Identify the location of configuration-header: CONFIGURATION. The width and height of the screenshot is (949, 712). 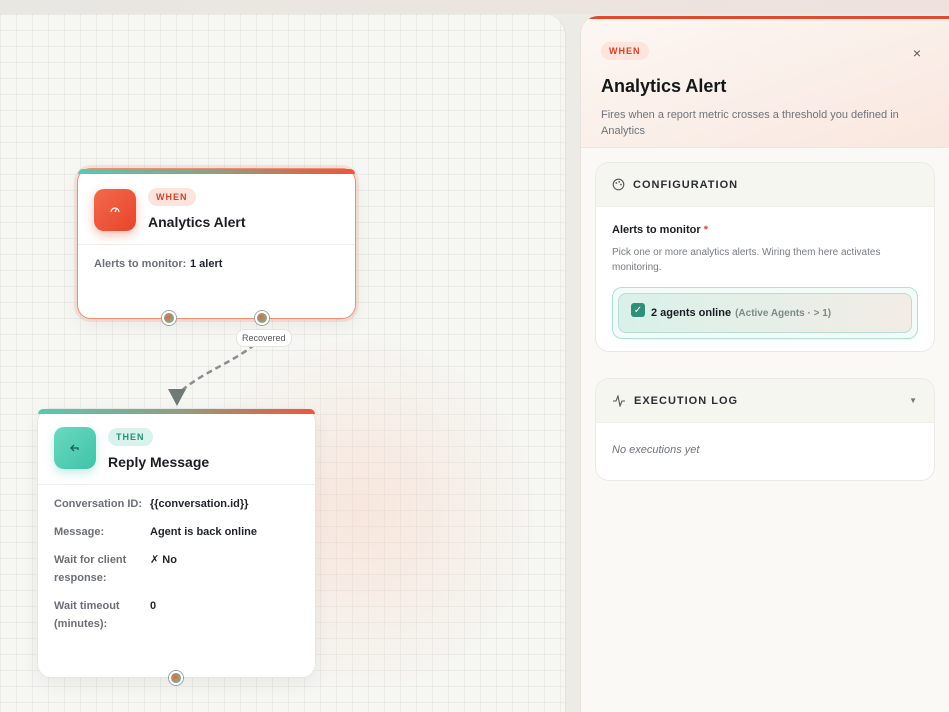
(765, 185).